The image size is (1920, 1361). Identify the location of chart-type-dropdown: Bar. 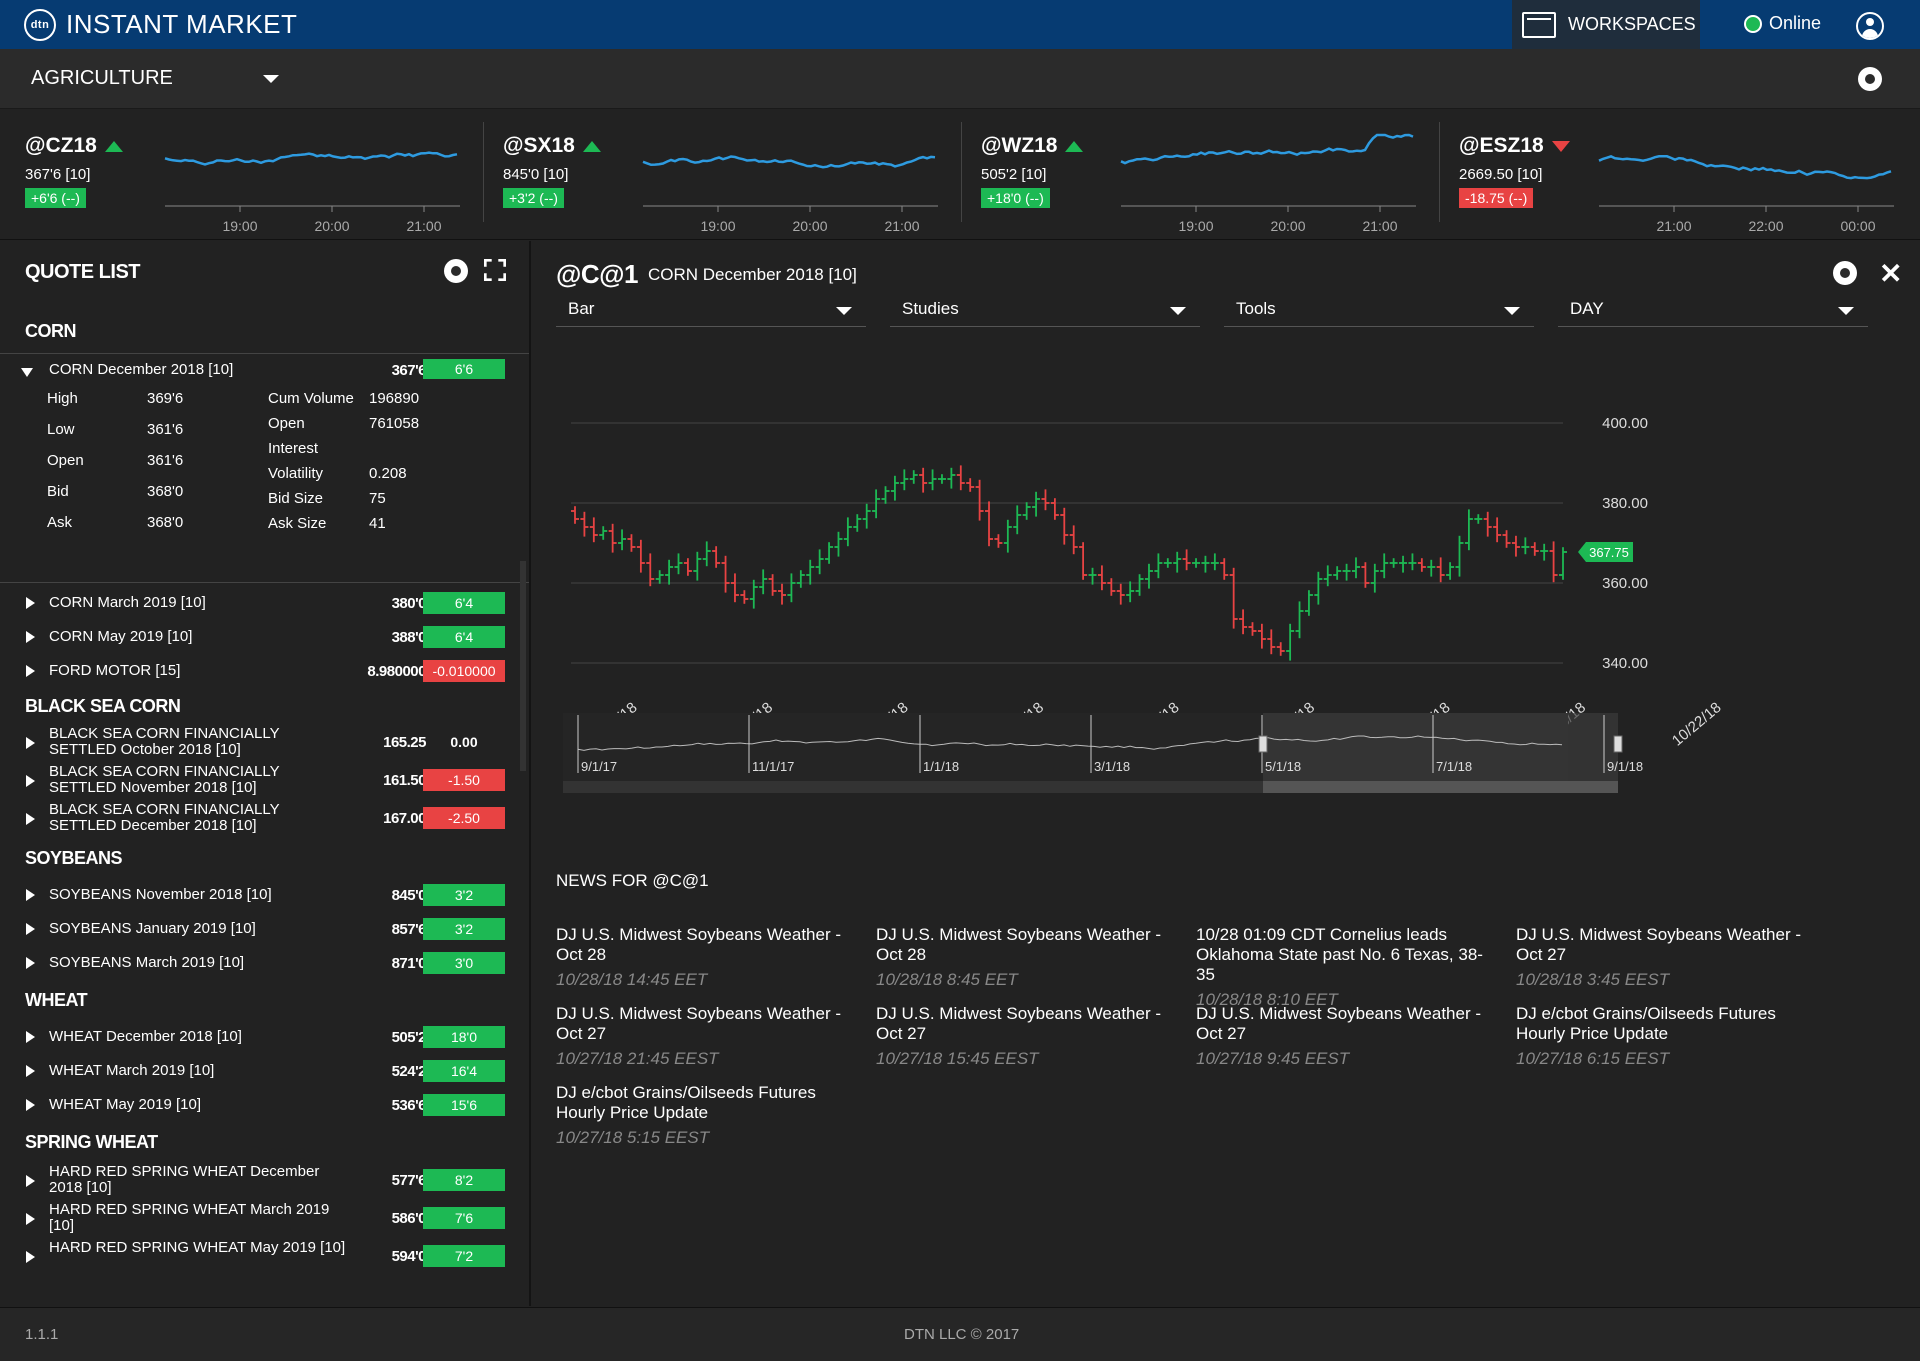
(711, 310).